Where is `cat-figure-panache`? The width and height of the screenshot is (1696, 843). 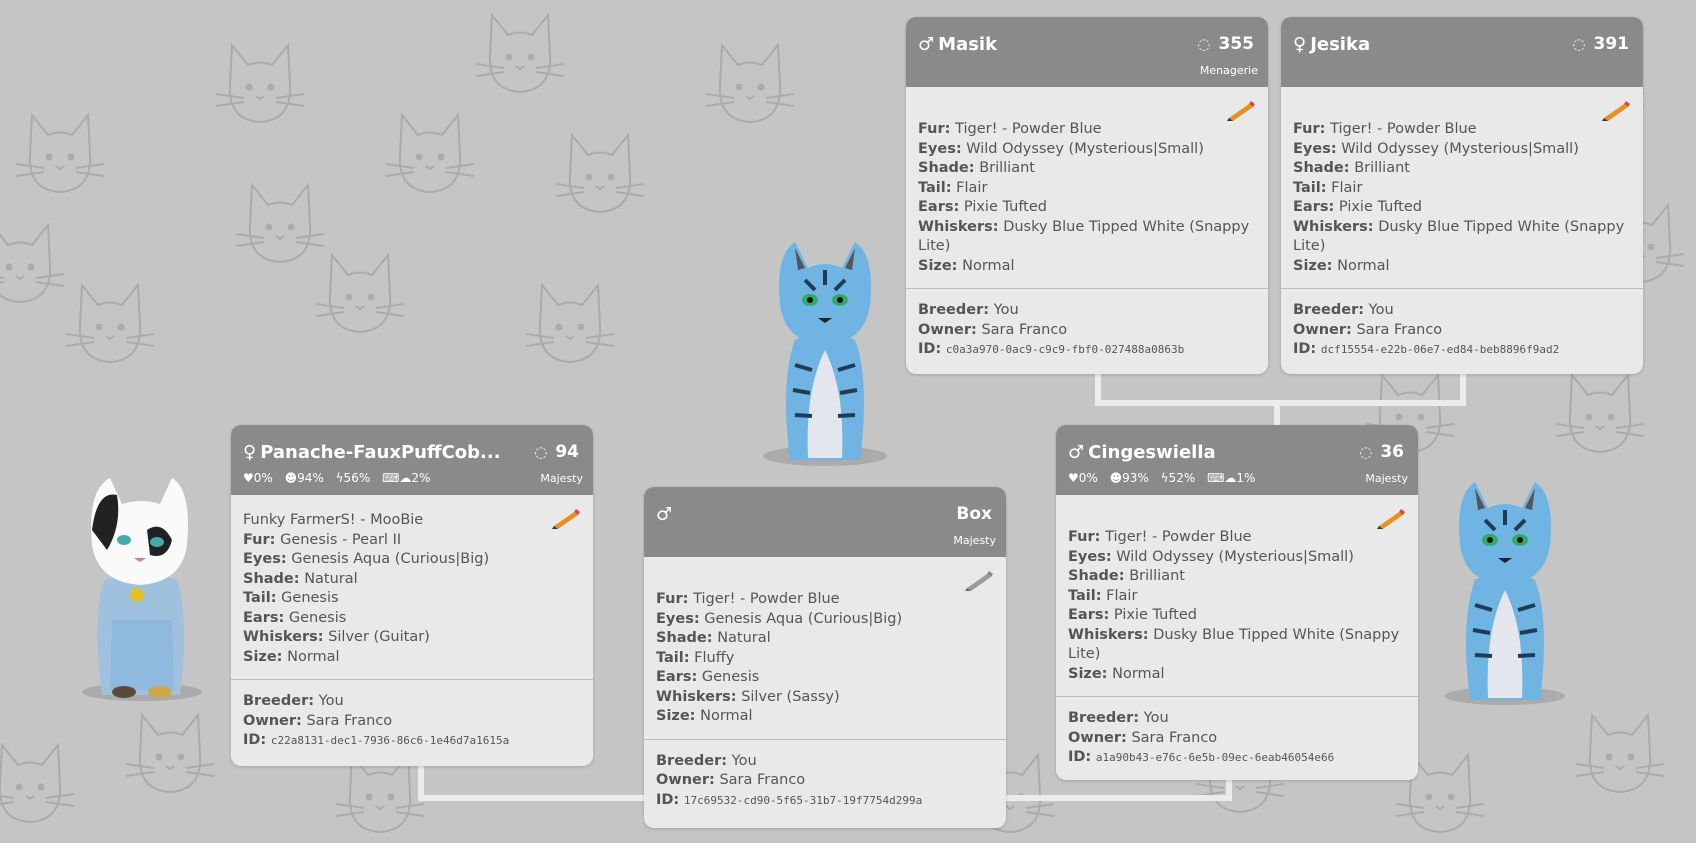
cat-figure-panache is located at coordinates (137, 590).